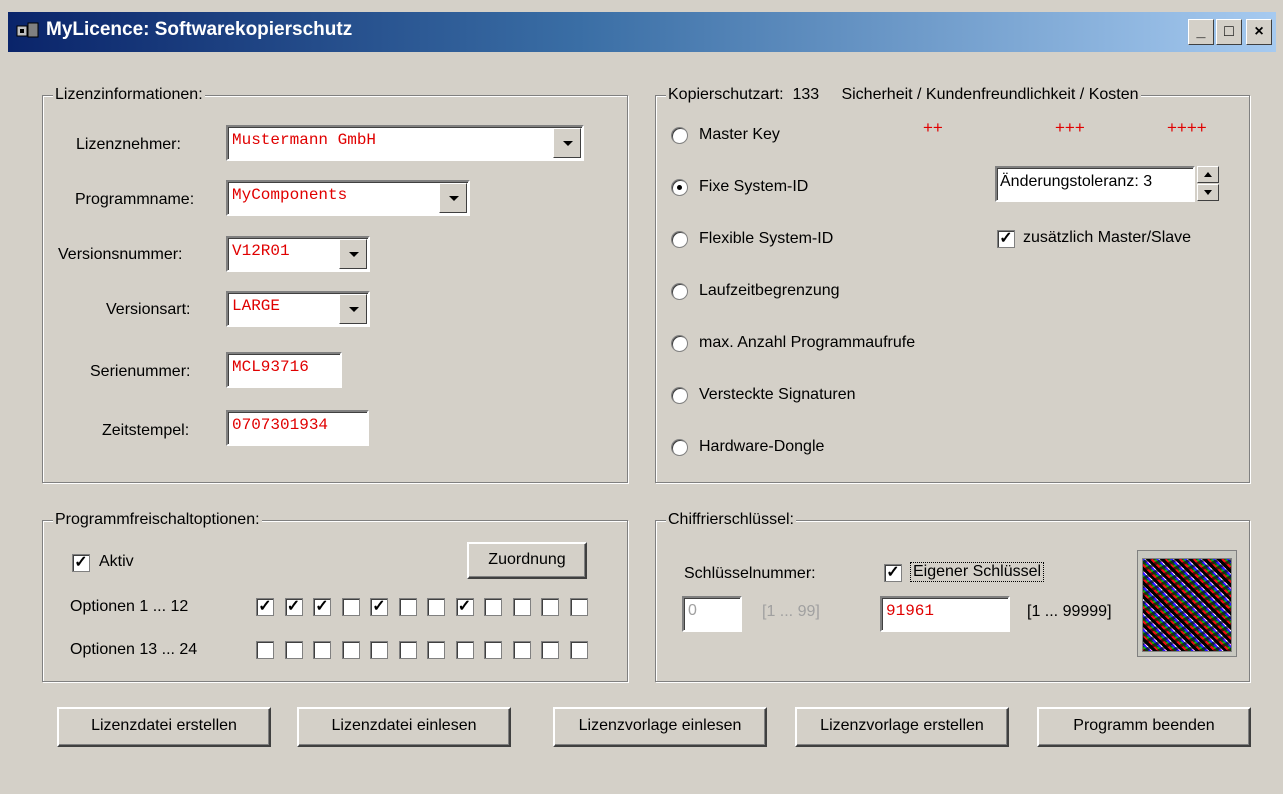 Image resolution: width=1283 pixels, height=794 pixels. What do you see at coordinates (404, 727) in the screenshot?
I see `read-license-button: Lizenzdatei einlesen` at bounding box center [404, 727].